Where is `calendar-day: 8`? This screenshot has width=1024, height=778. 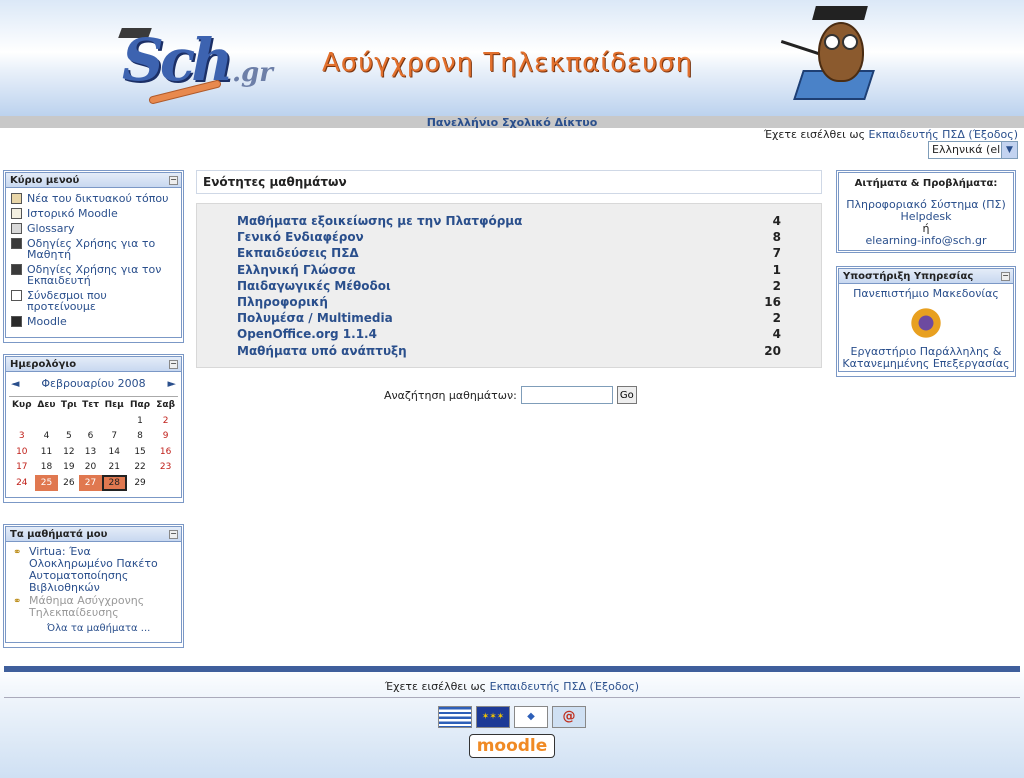 calendar-day: 8 is located at coordinates (140, 437).